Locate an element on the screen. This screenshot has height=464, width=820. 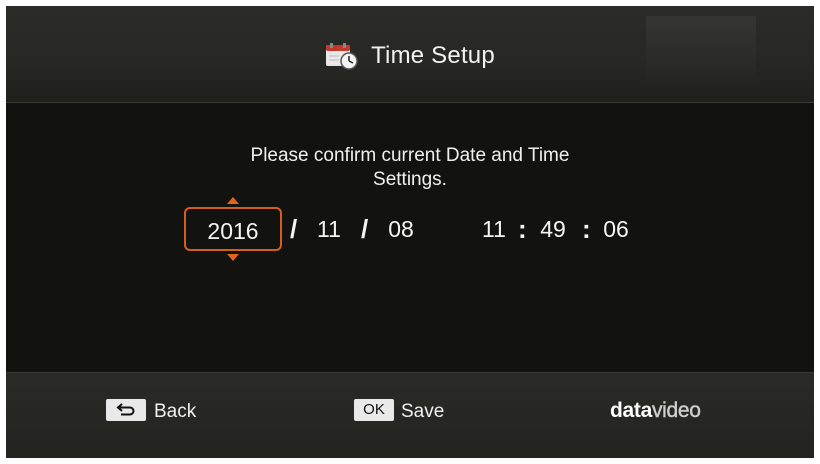
back-button is located at coordinates (126, 410).